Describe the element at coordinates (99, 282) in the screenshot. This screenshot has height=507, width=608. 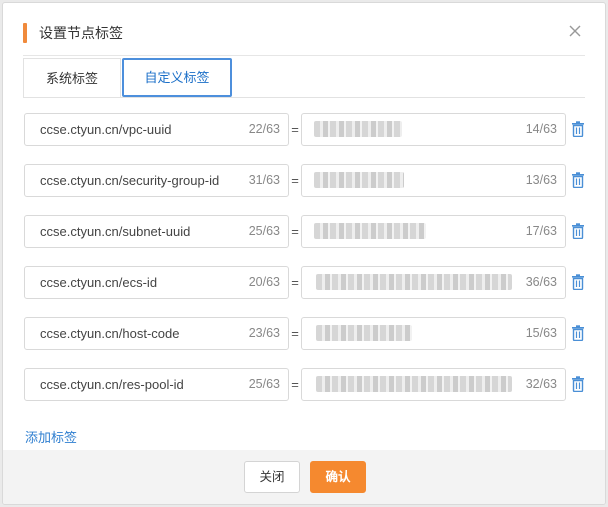
I see `label-key-text: ccse.ctyun.cn/ecs-id` at that location.